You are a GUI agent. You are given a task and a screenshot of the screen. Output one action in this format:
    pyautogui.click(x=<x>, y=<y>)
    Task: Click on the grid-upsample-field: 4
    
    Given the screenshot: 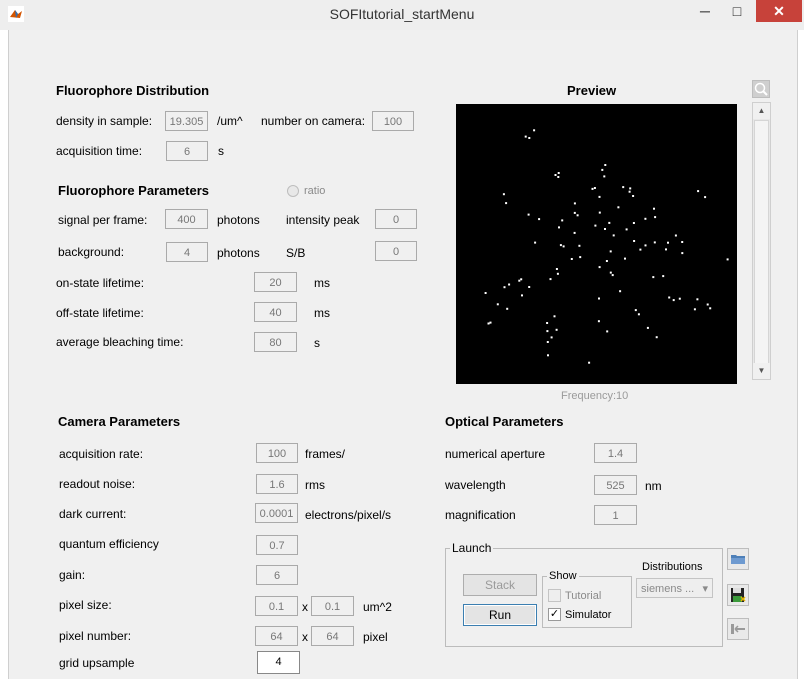 What is the action you would take?
    pyautogui.click(x=278, y=662)
    